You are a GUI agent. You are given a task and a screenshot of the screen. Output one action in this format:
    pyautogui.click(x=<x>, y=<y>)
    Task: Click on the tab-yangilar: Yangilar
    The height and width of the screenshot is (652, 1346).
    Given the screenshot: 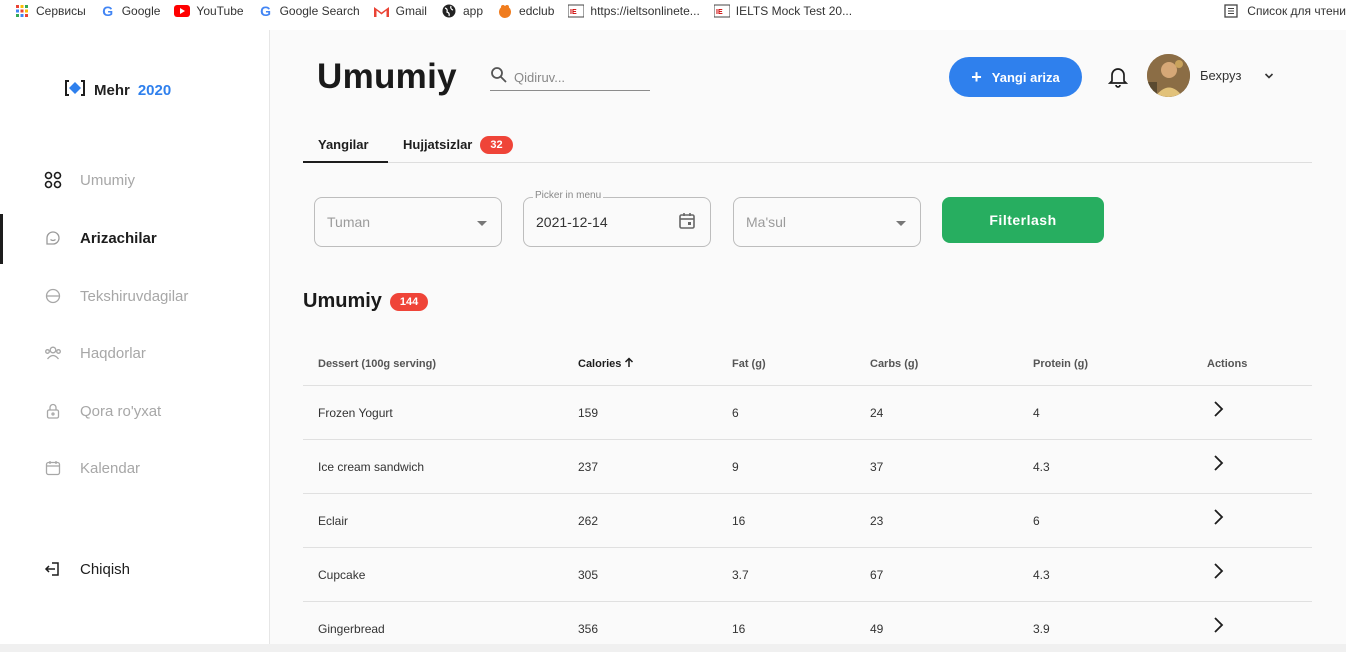 What is the action you would take?
    pyautogui.click(x=343, y=144)
    